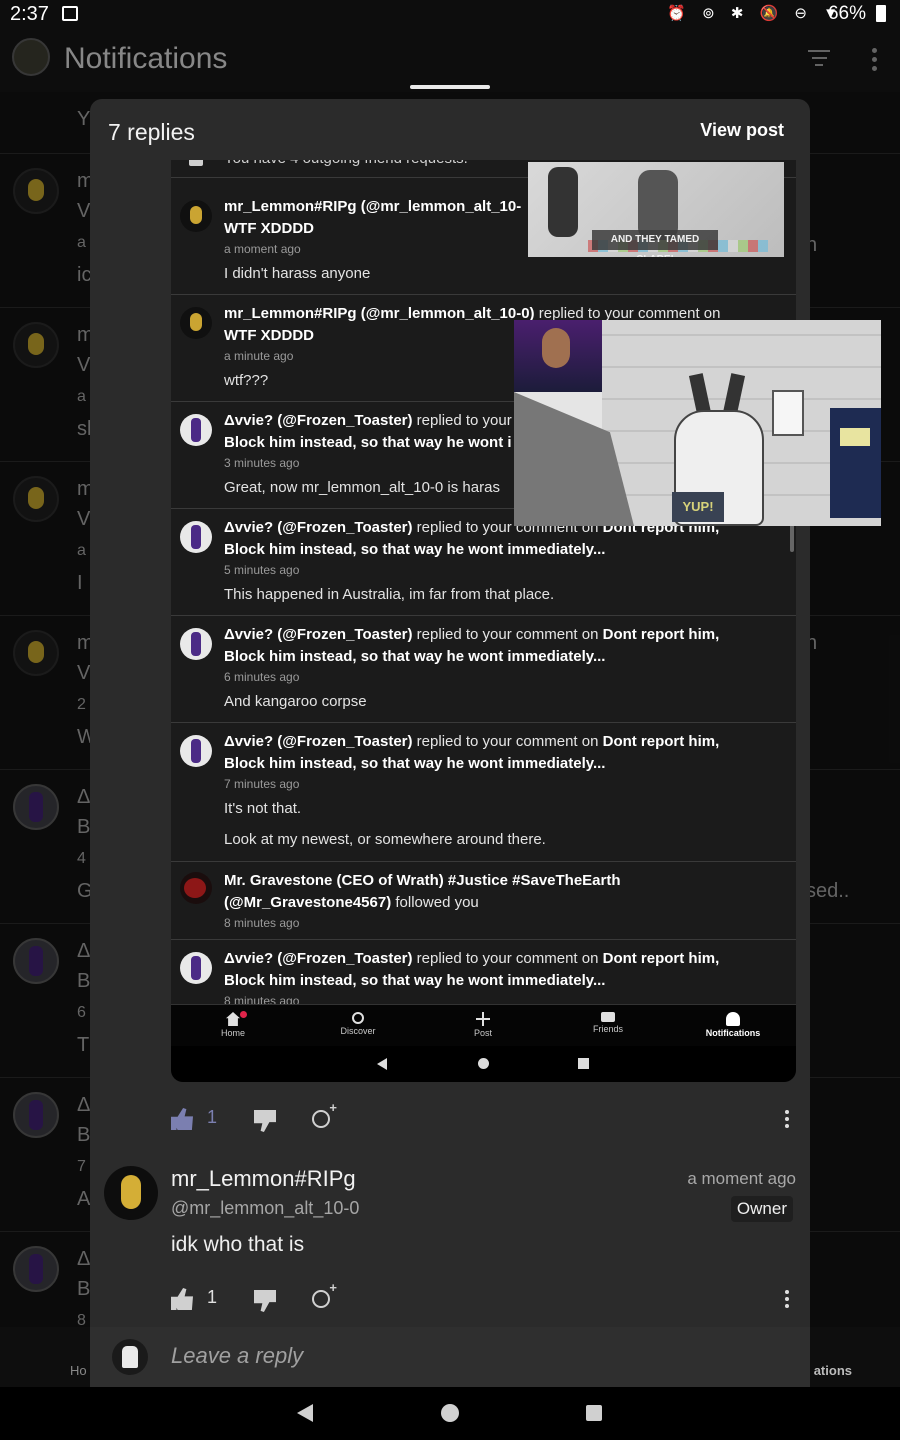 The image size is (900, 1440). What do you see at coordinates (697, 423) in the screenshot?
I see `video-thumbnail-2: YUP!` at bounding box center [697, 423].